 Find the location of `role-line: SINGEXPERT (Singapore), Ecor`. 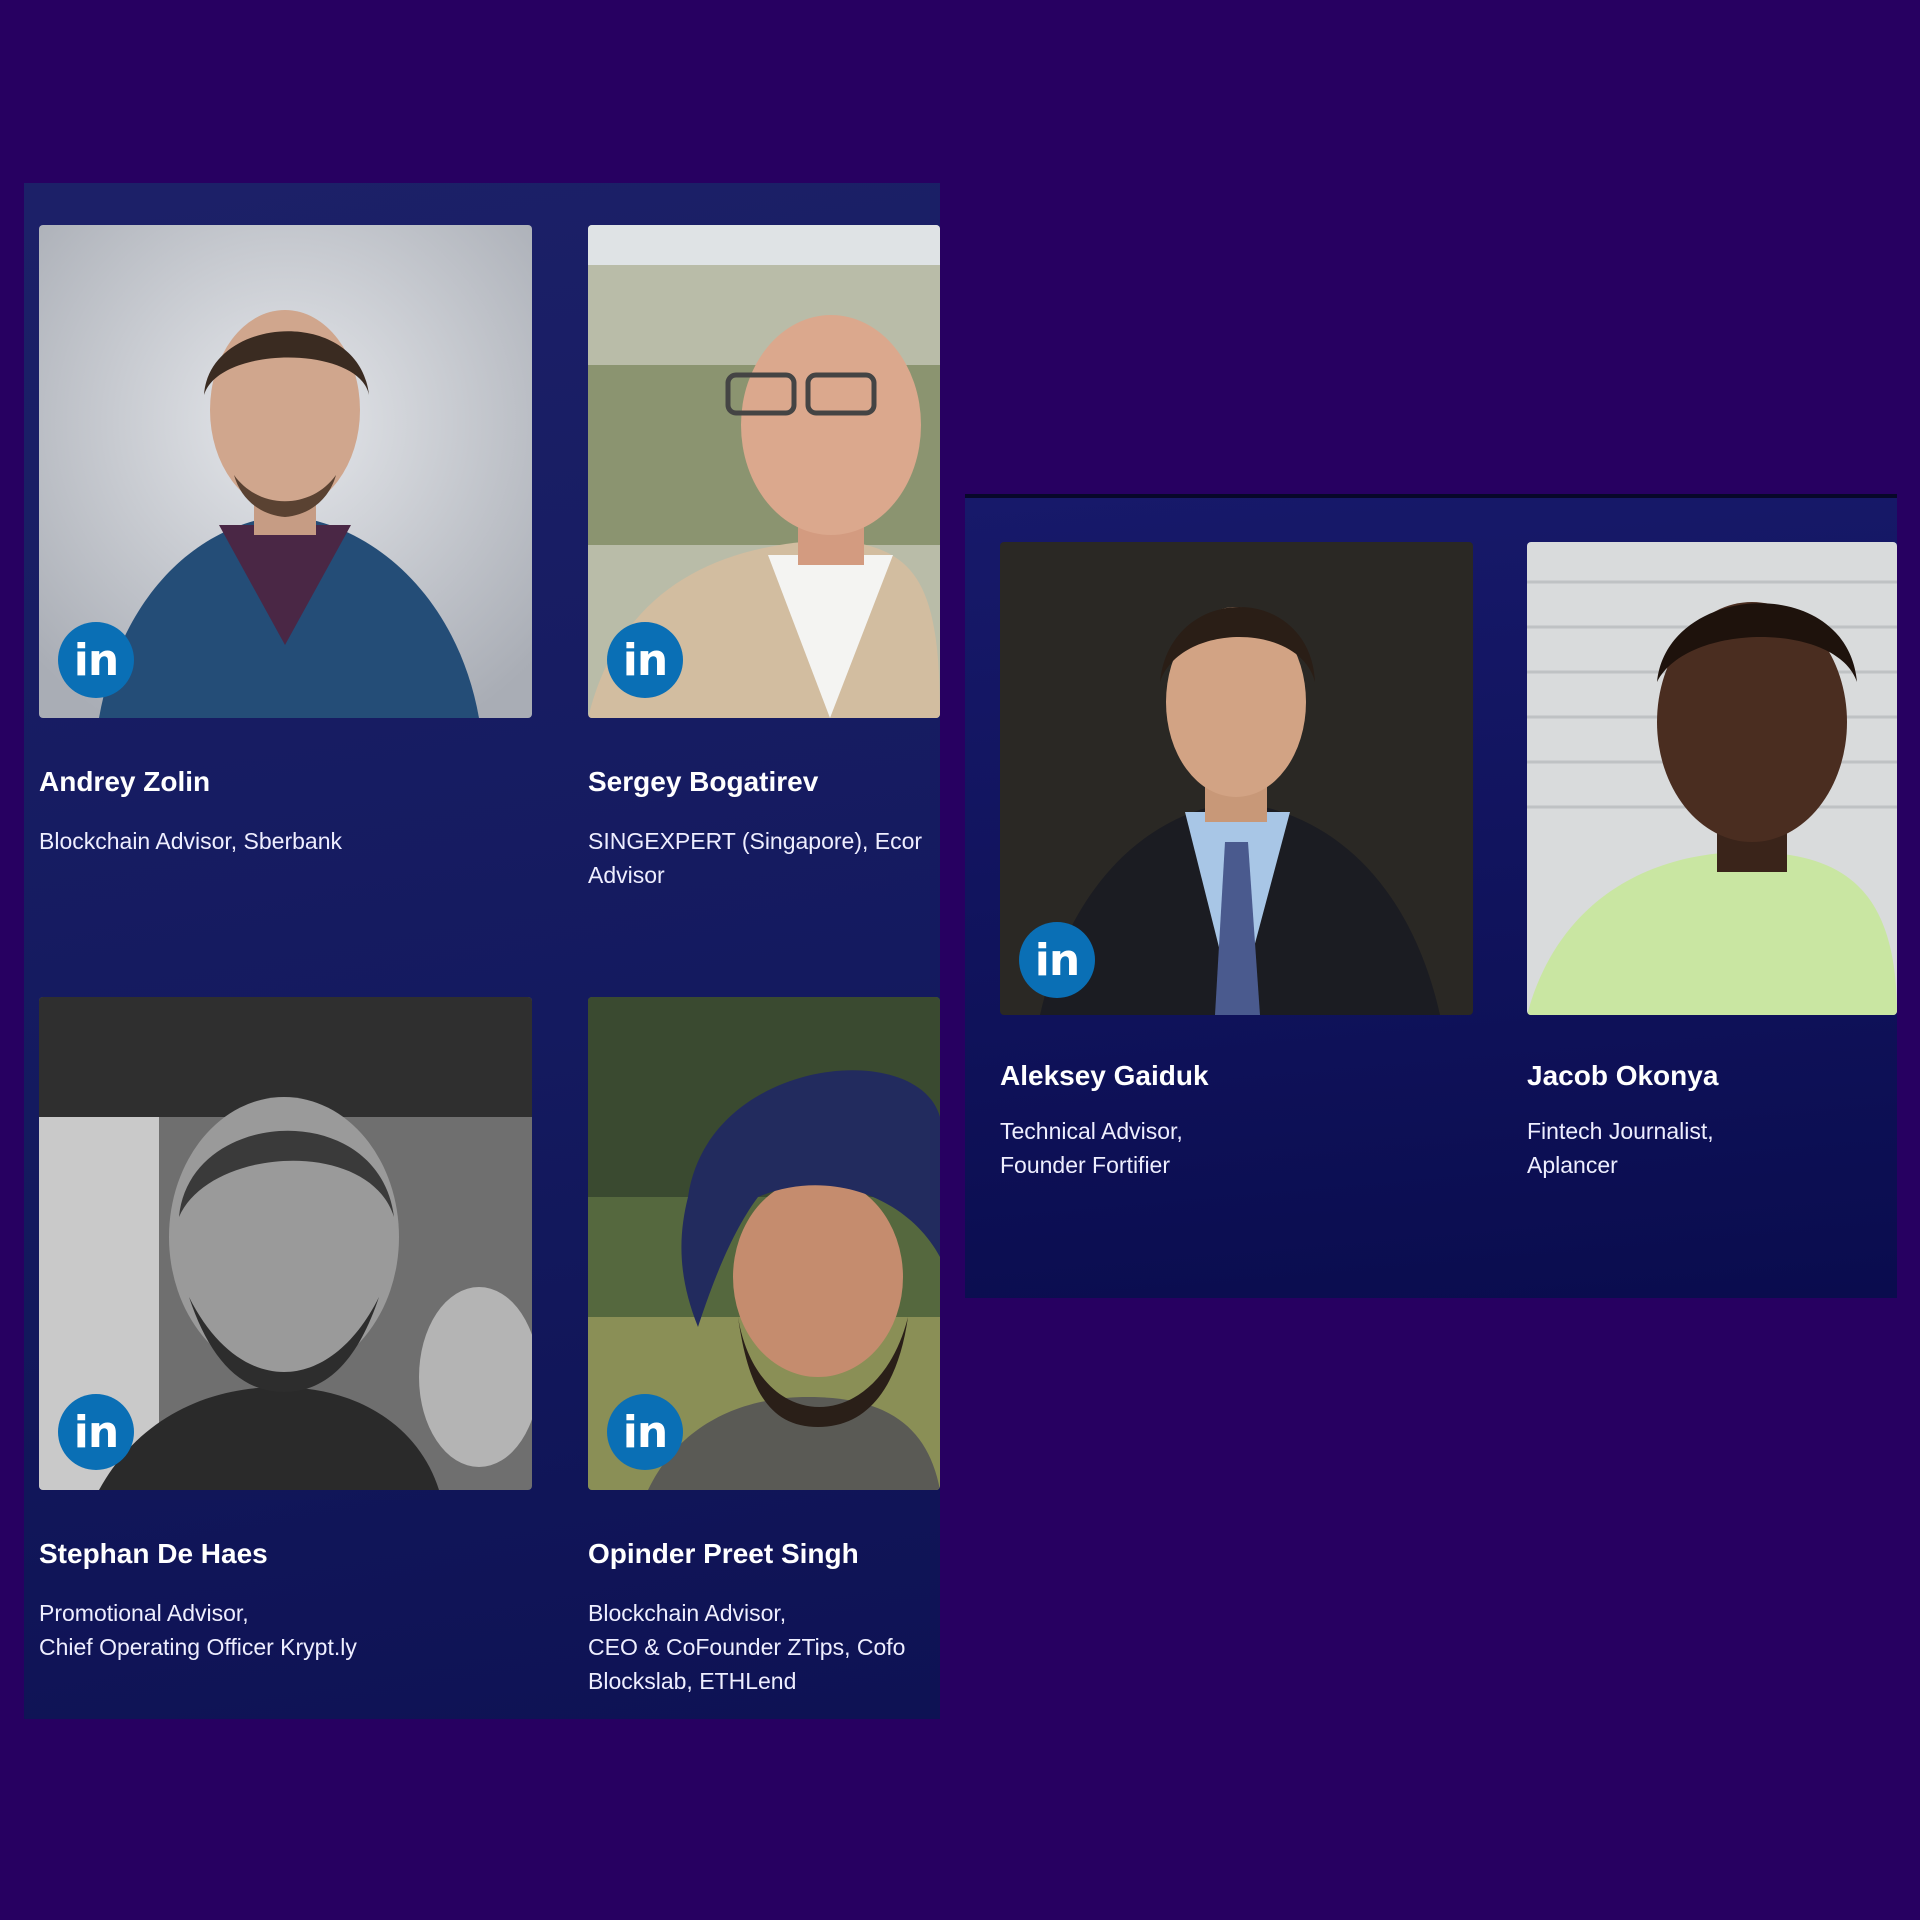

role-line: SINGEXPERT (Singapore), Ecor is located at coordinates (755, 841).